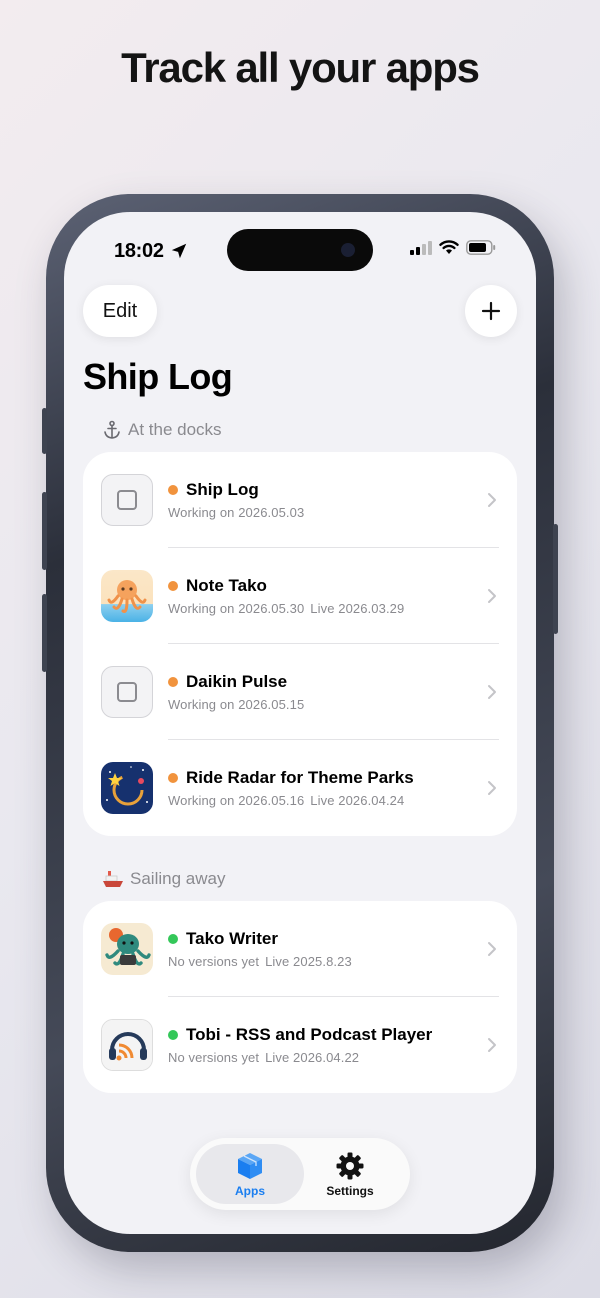  I want to click on status-time: 18:02, so click(139, 251).